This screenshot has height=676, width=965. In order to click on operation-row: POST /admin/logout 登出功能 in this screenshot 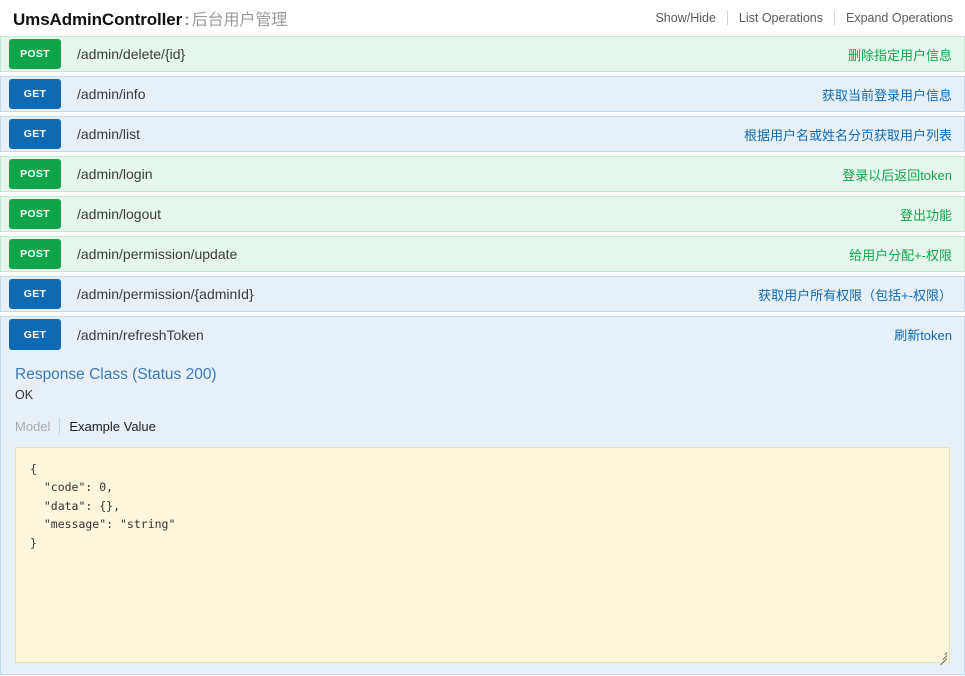, I will do `click(482, 214)`.